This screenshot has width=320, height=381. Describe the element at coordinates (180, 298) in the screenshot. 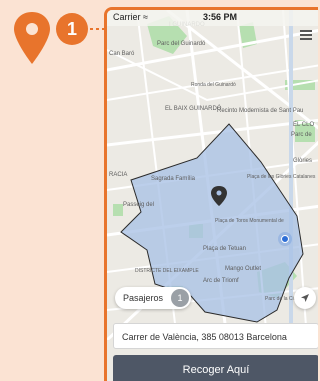

I see `passenger-count-badge: 1` at that location.